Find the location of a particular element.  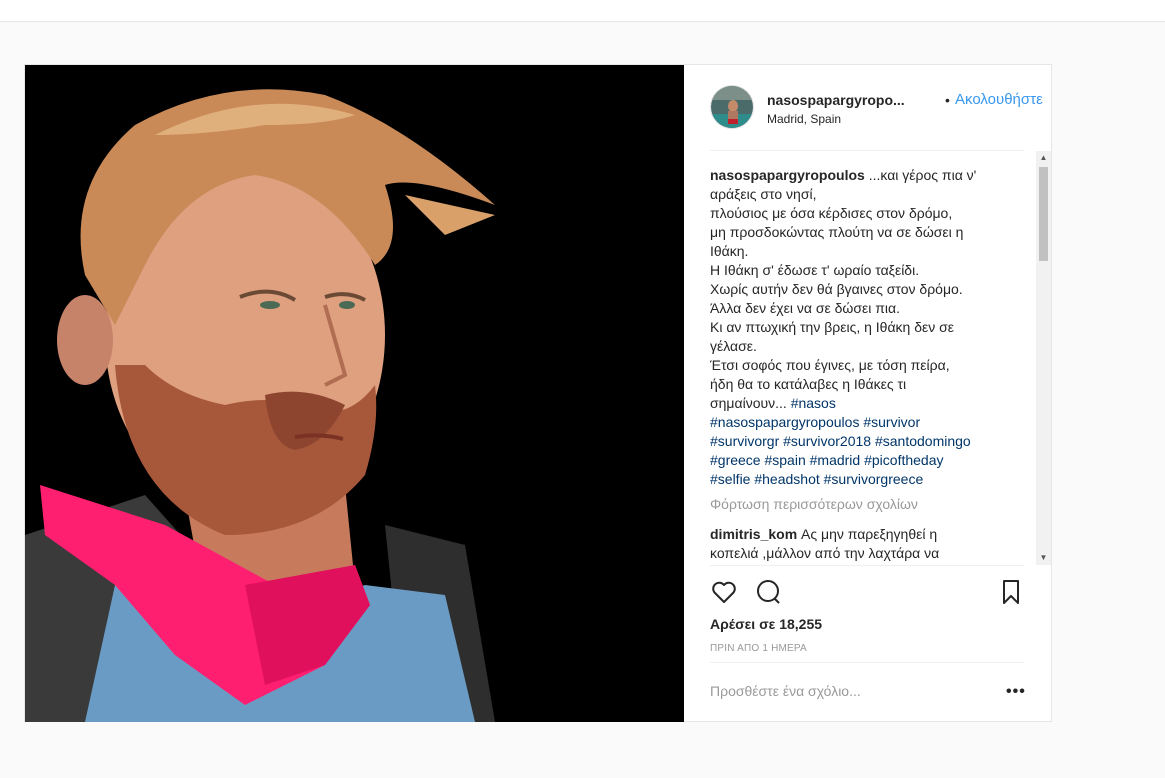

caption-line: Άλλα δεν έχει να σε δώσει πια. is located at coordinates (805, 308).